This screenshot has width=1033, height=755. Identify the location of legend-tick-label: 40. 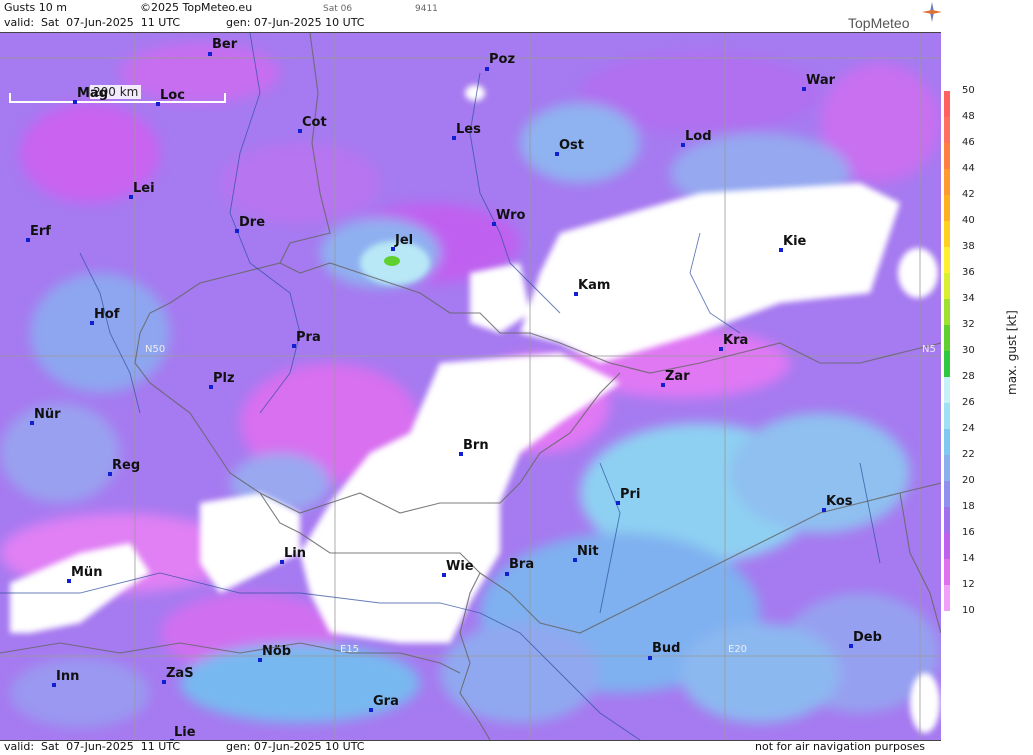
(968, 220).